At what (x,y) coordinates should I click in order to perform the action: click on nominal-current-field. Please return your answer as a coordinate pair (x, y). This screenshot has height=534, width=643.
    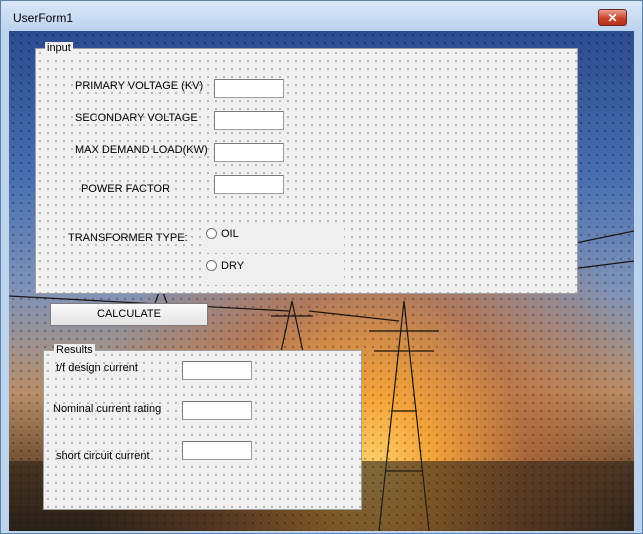
    Looking at the image, I should click on (217, 410).